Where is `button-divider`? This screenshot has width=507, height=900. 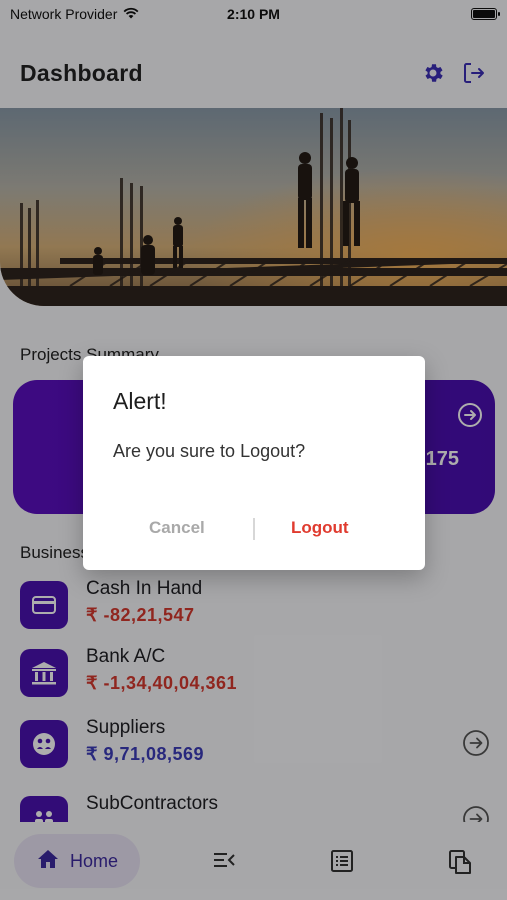 button-divider is located at coordinates (254, 529).